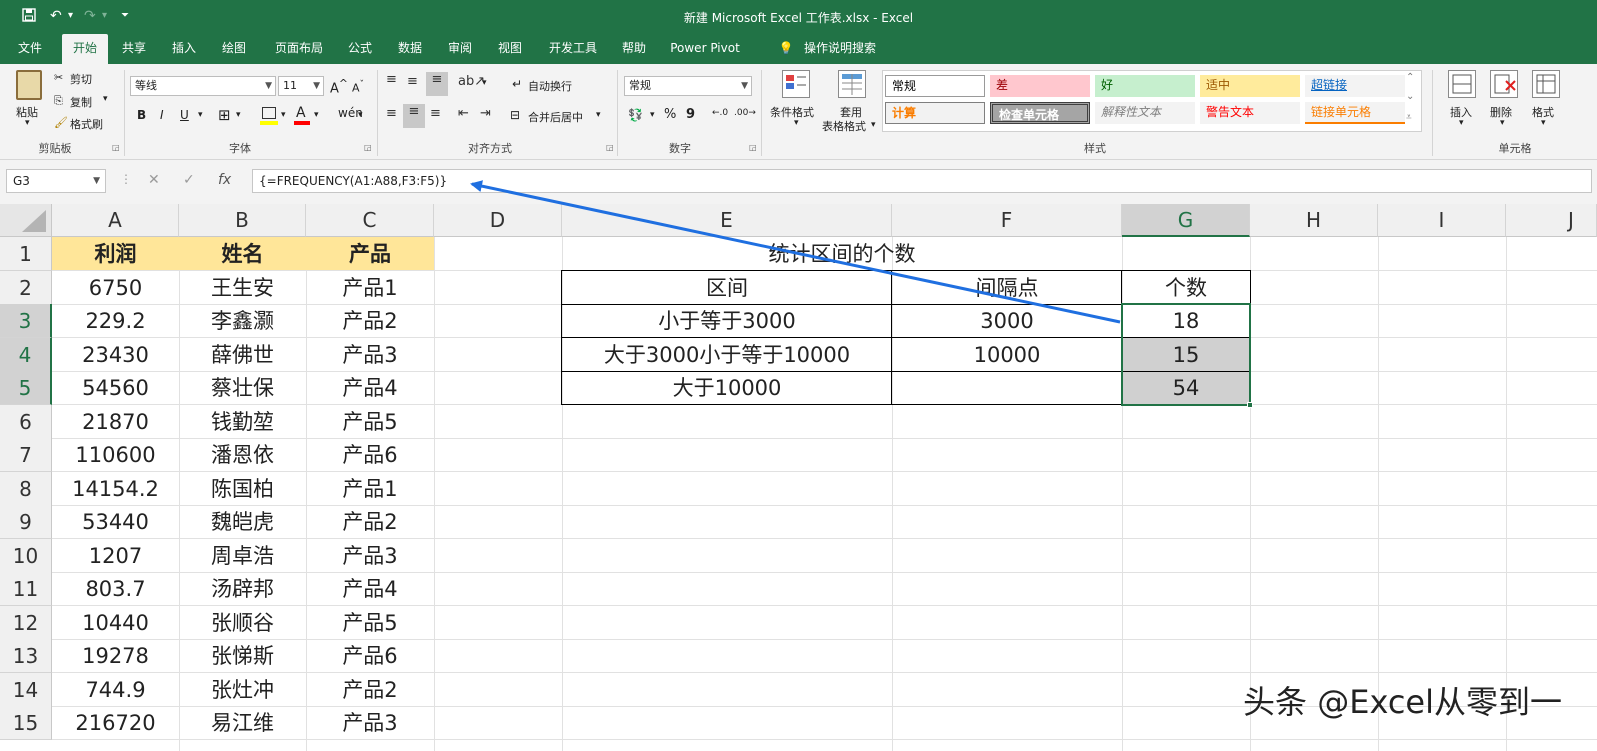  What do you see at coordinates (598, 115) in the screenshot?
I see `merge-dropdown-icon: ▾` at bounding box center [598, 115].